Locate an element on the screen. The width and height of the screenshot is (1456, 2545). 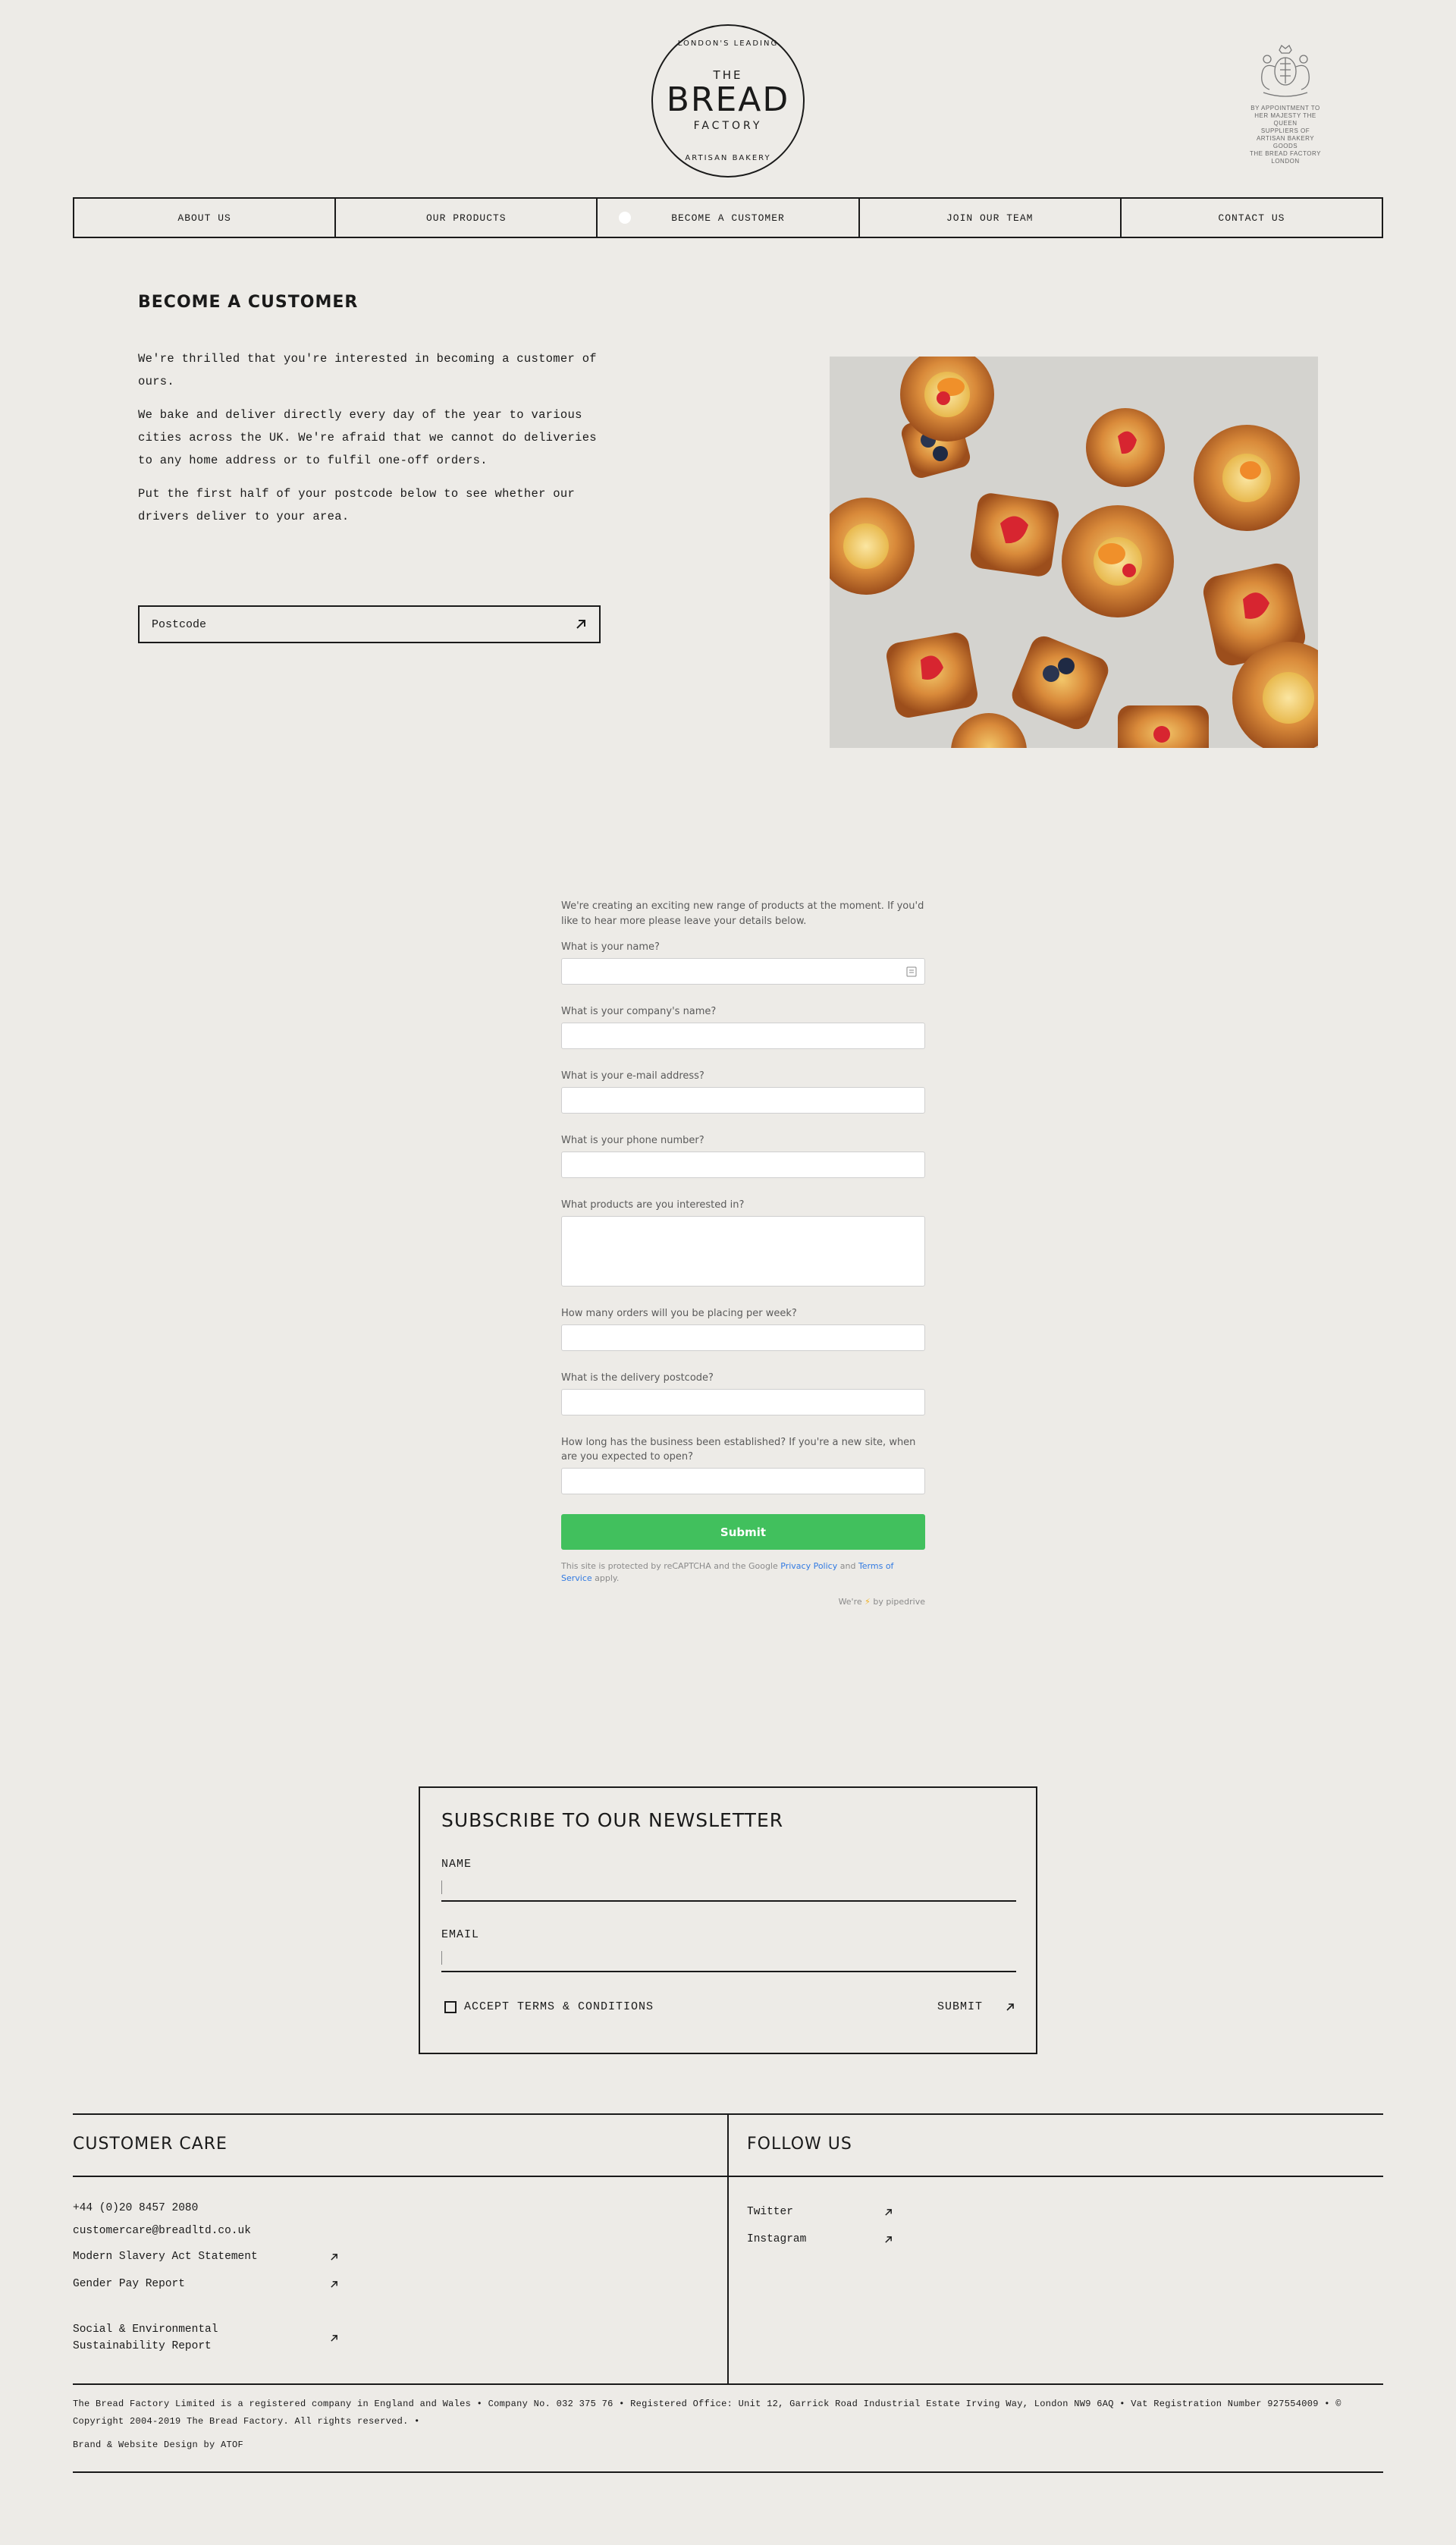
newsletter-email-label: EMAIL is located at coordinates (460, 1934).